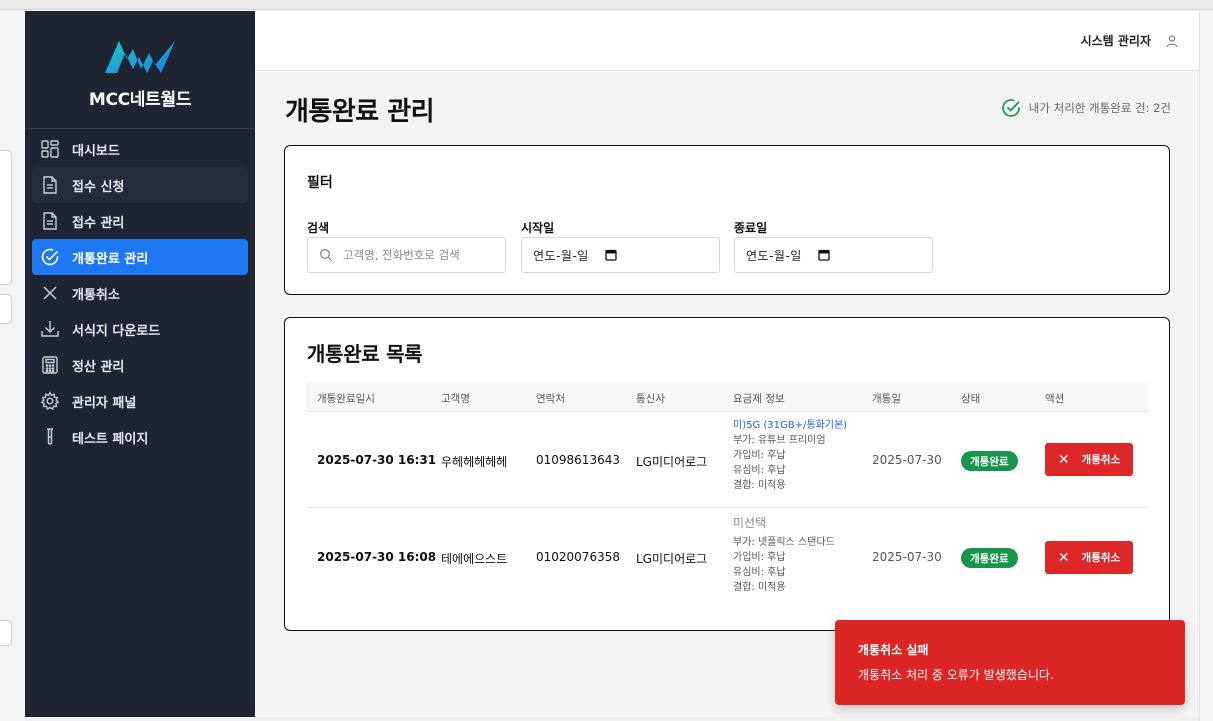 The height and width of the screenshot is (721, 1213). I want to click on brand: MCC네트월드, so click(140, 70).